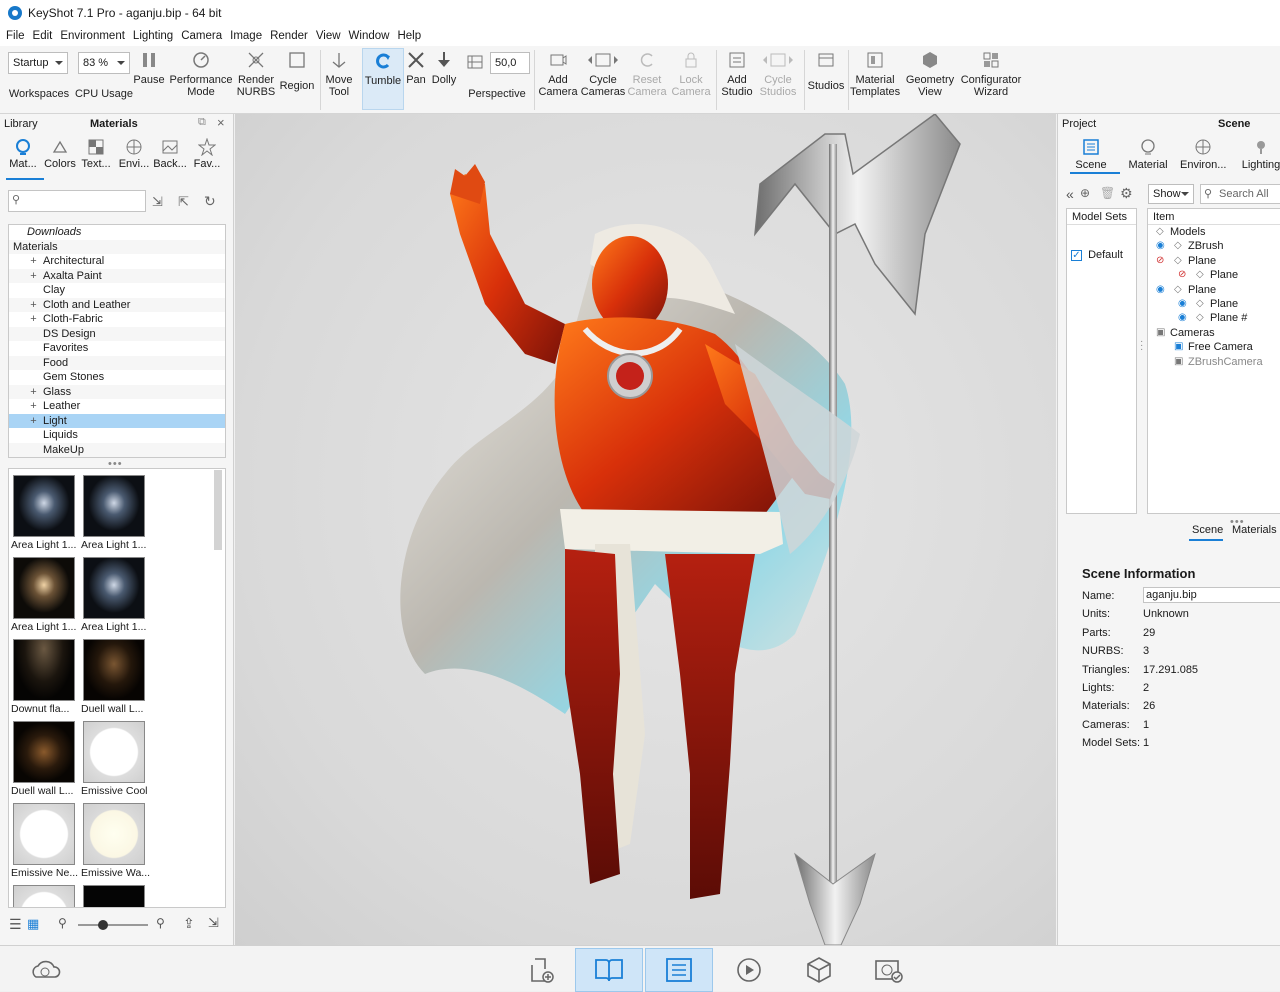 The width and height of the screenshot is (1280, 992). What do you see at coordinates (210, 201) in the screenshot?
I see `refresh-icon: ↻` at bounding box center [210, 201].